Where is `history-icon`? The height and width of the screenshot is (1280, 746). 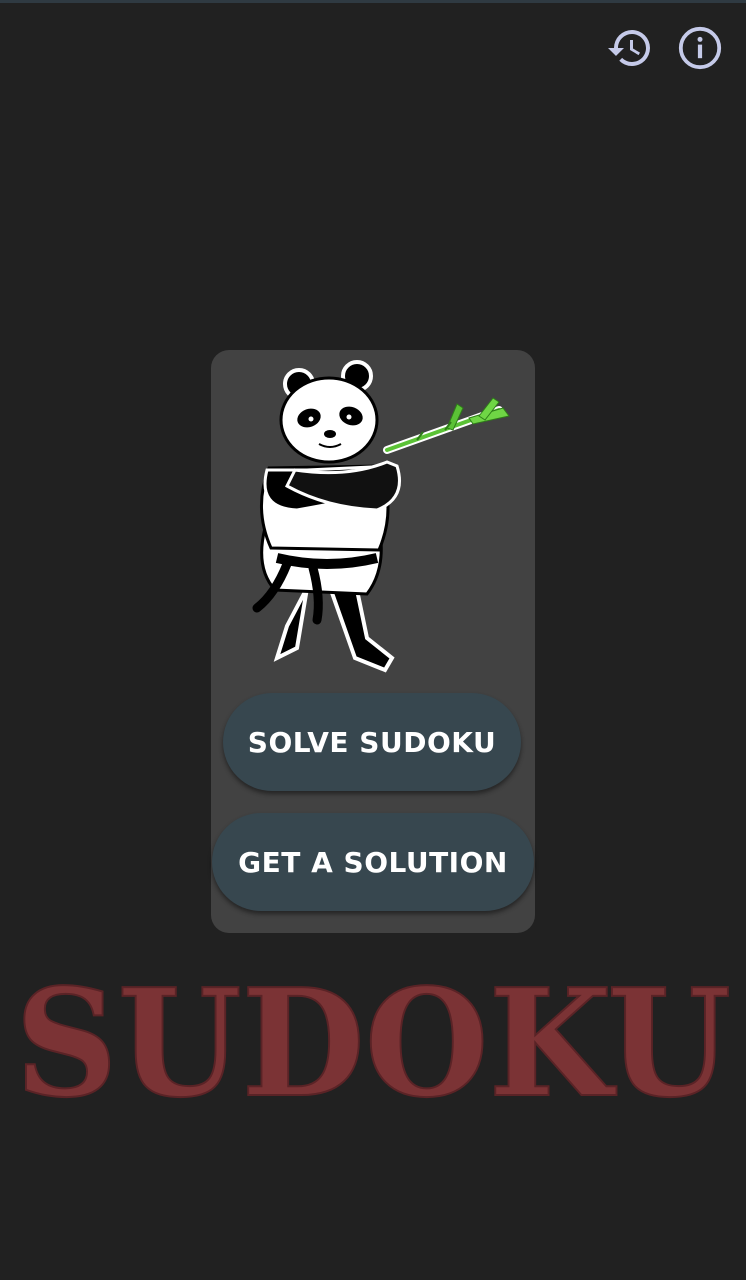
history-icon is located at coordinates (629, 48).